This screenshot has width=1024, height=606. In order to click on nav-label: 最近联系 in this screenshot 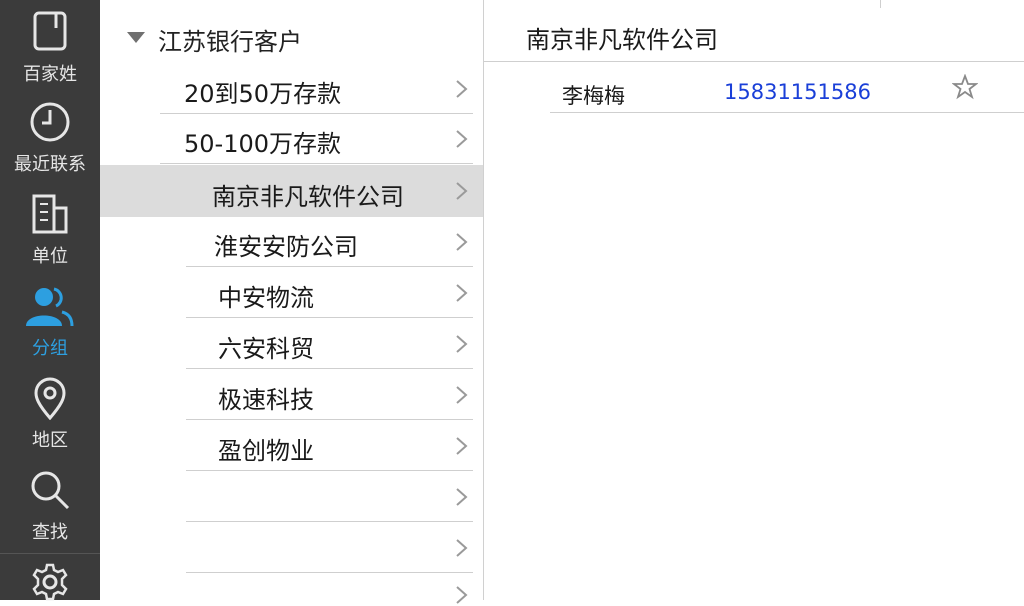, I will do `click(50, 164)`.